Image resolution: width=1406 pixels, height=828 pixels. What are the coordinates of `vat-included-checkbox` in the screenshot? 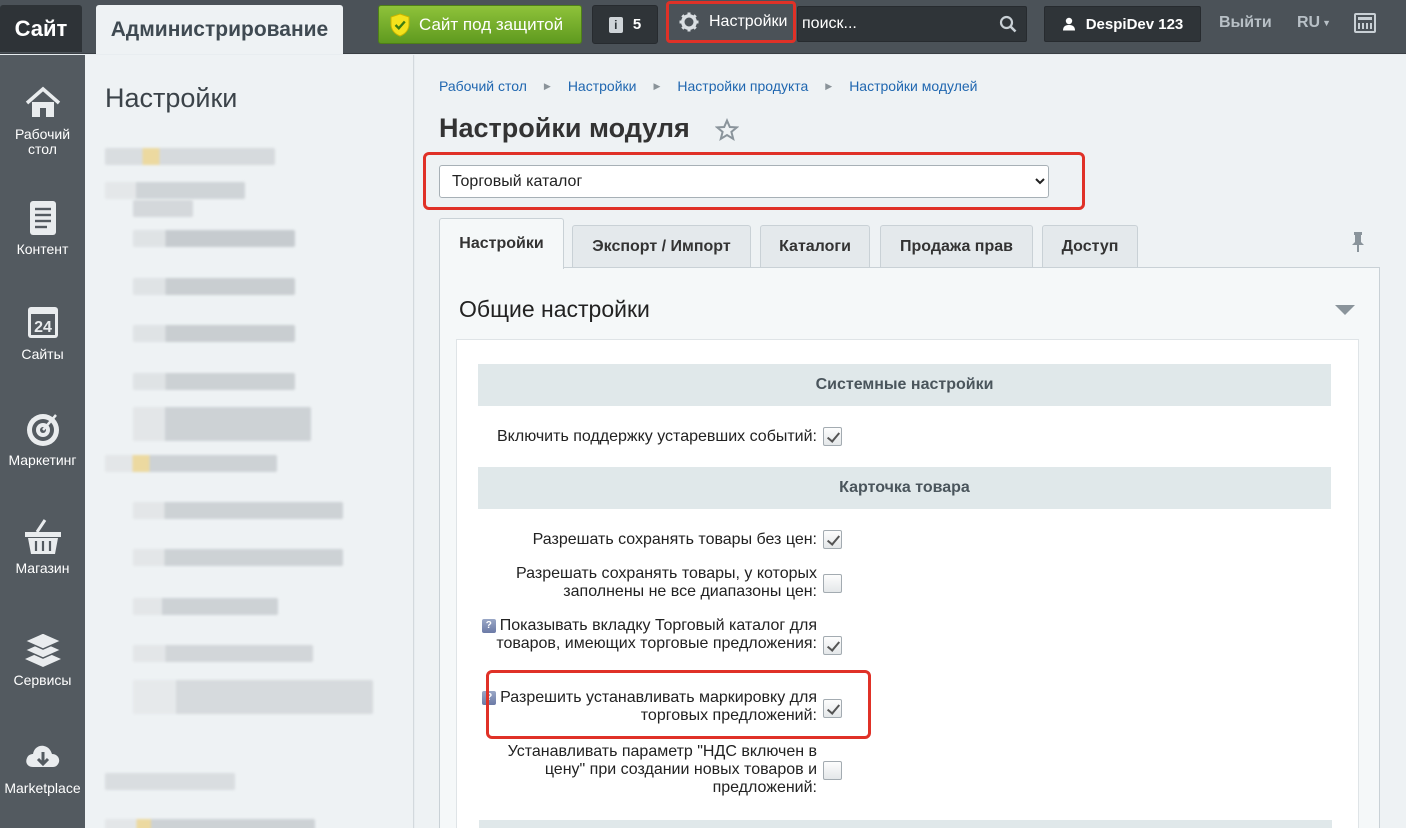 It's located at (832, 770).